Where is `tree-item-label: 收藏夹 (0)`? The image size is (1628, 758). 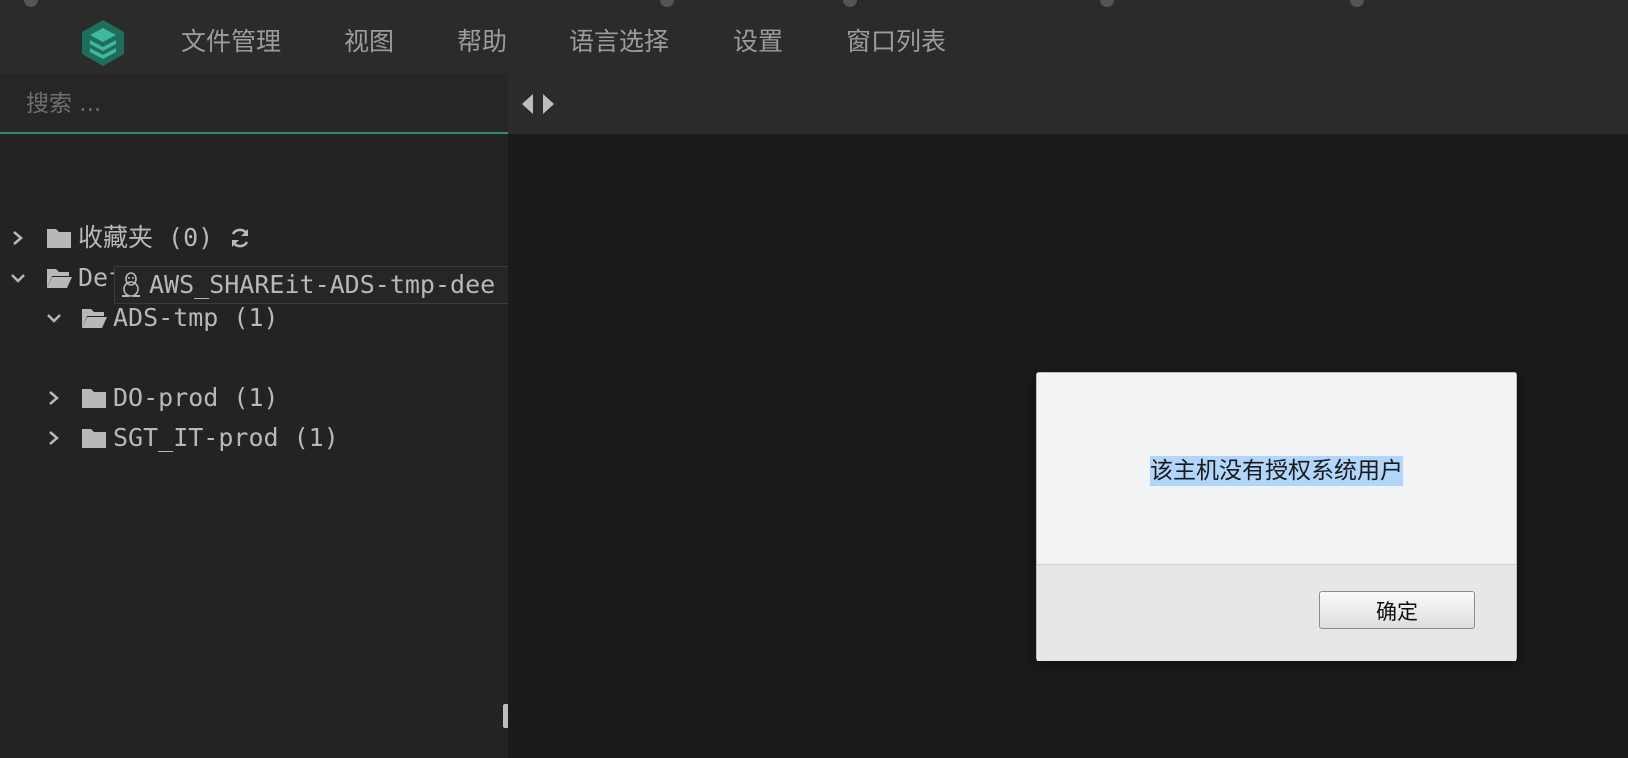
tree-item-label: 收藏夹 (0) is located at coordinates (146, 237).